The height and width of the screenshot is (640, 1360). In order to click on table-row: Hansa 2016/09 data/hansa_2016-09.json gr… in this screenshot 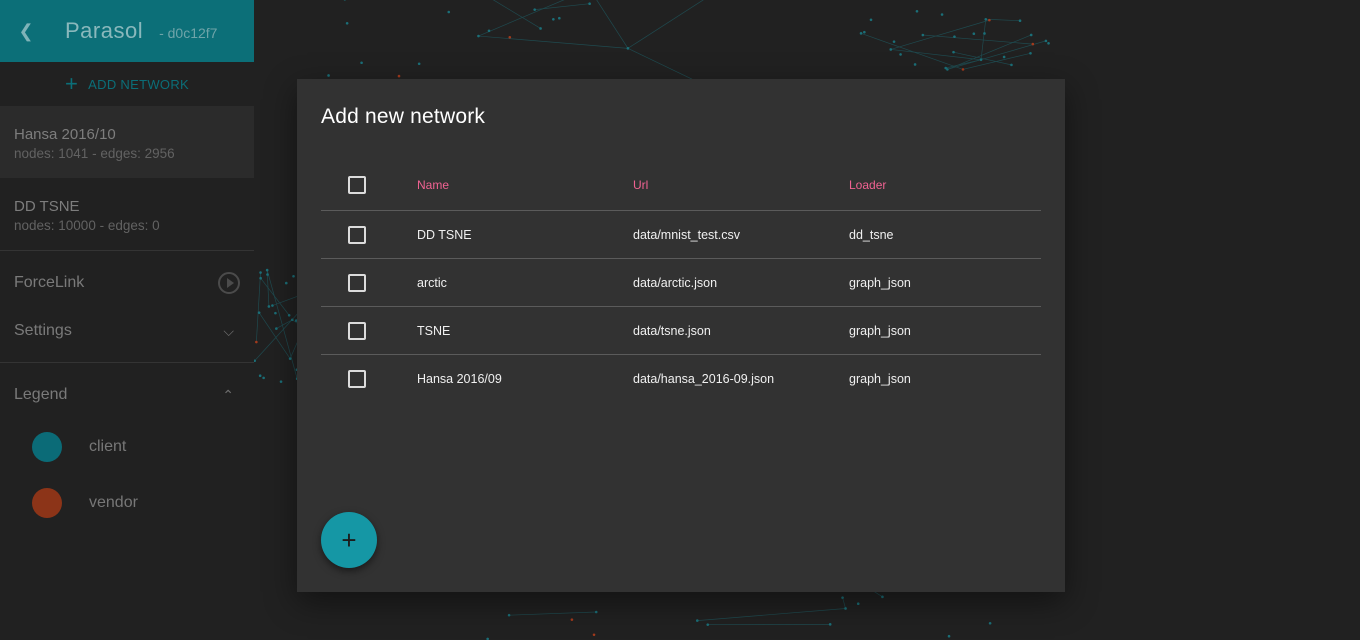, I will do `click(681, 379)`.